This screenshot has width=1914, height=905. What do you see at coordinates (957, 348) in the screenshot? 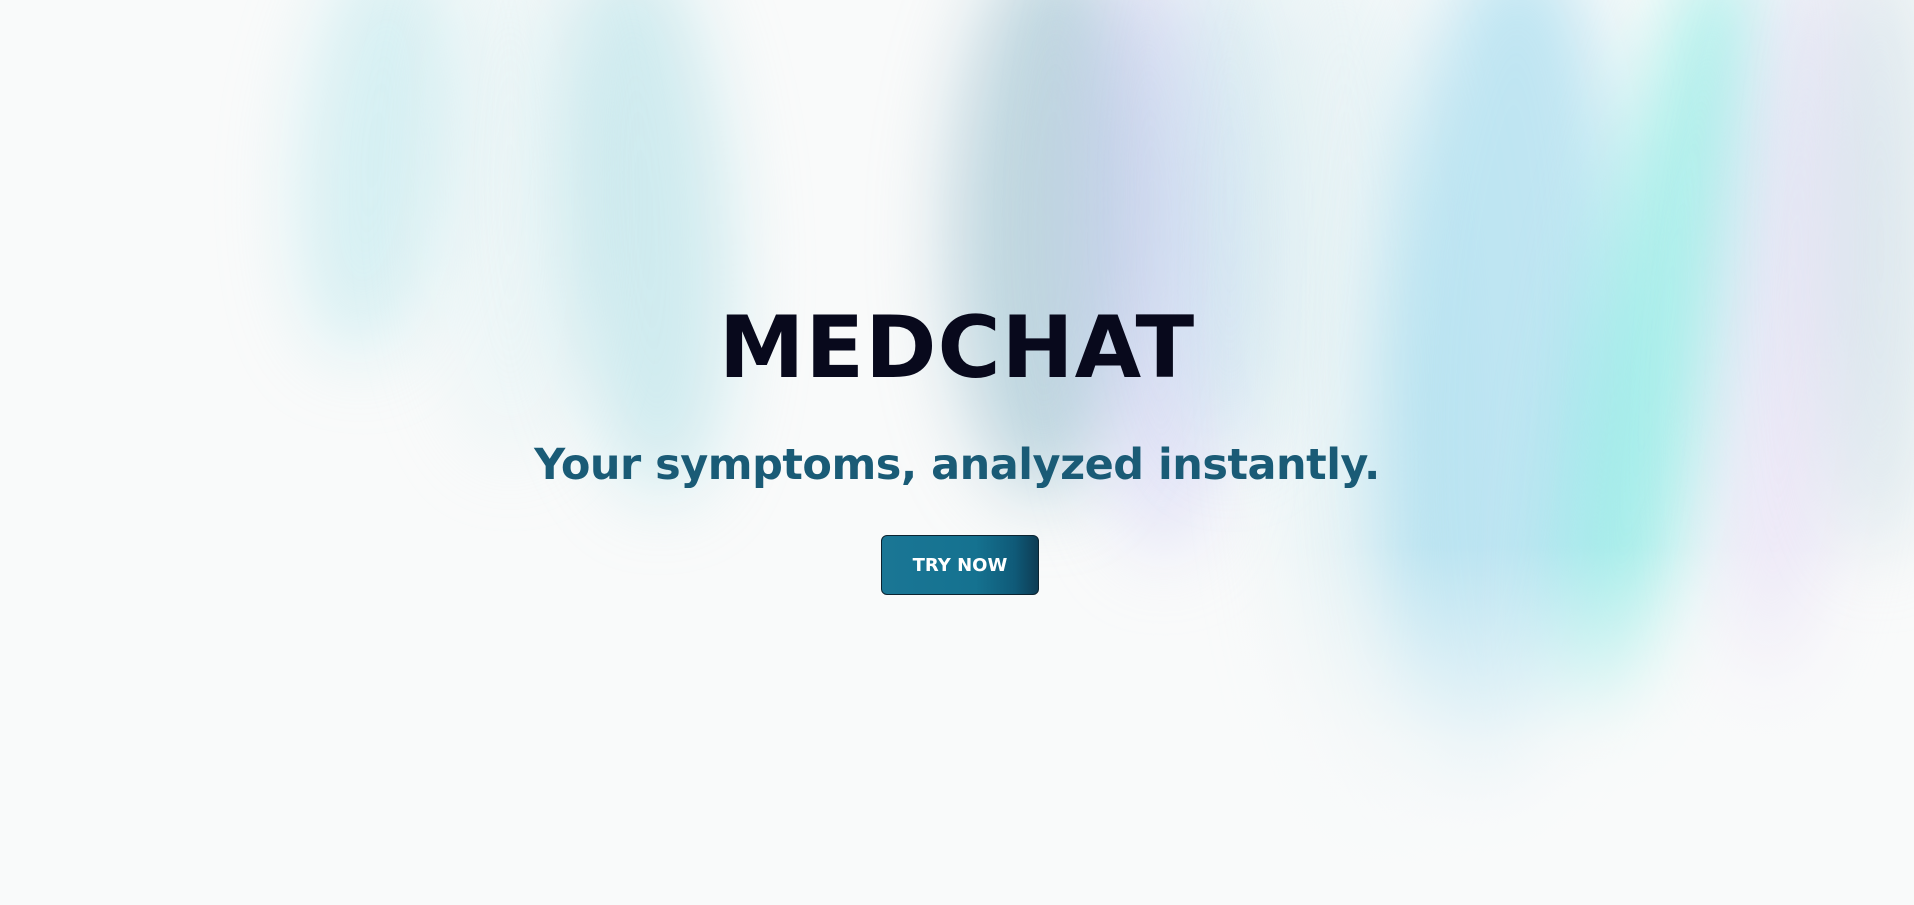
I see `brand-title: MEDCHAT` at bounding box center [957, 348].